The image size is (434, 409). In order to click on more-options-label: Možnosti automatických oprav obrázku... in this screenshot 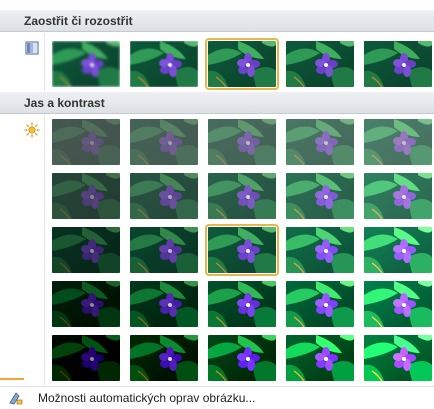, I will do `click(147, 398)`.